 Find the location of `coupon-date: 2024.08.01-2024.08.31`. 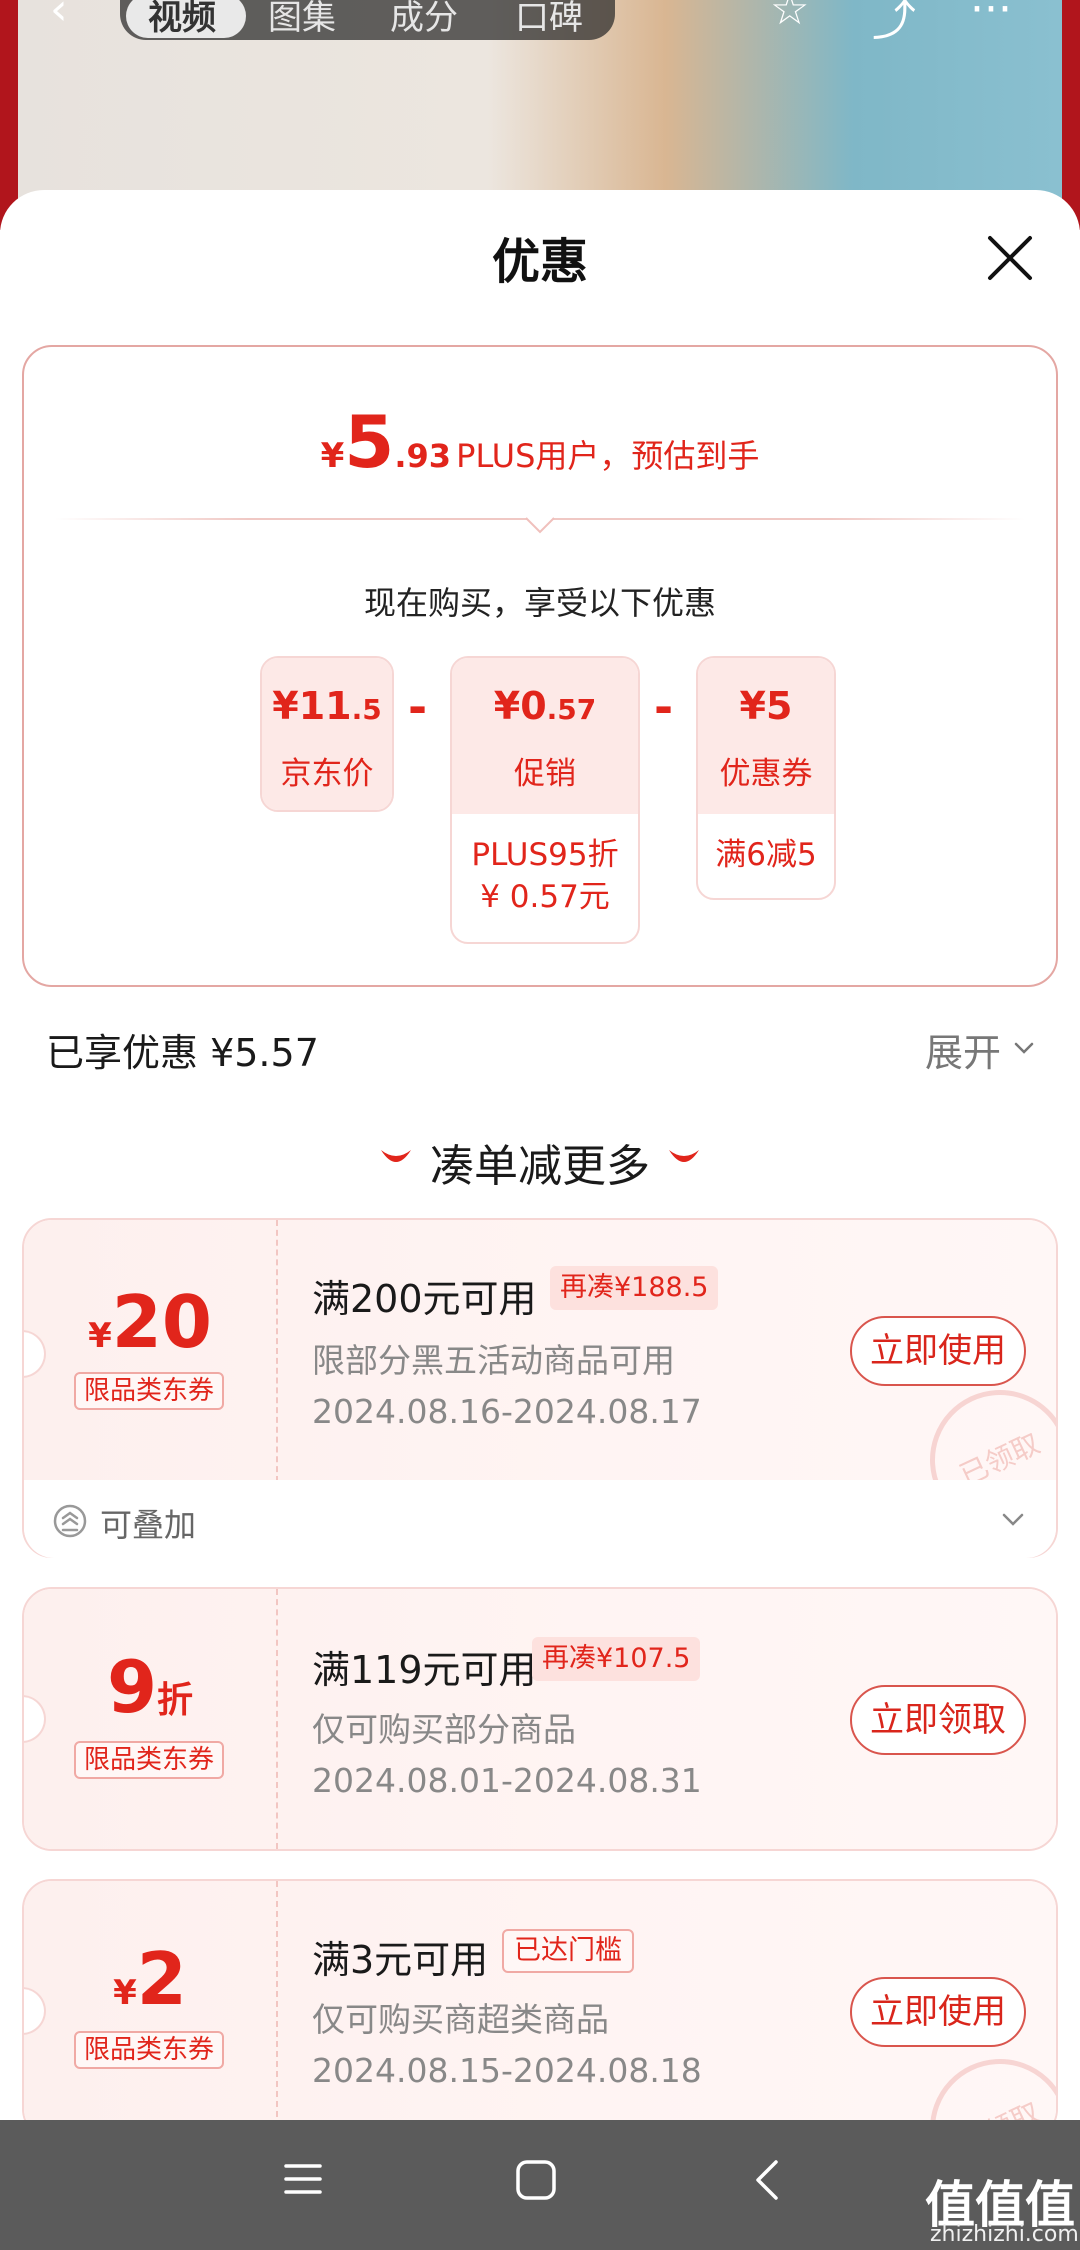

coupon-date: 2024.08.01-2024.08.31 is located at coordinates (507, 1780).